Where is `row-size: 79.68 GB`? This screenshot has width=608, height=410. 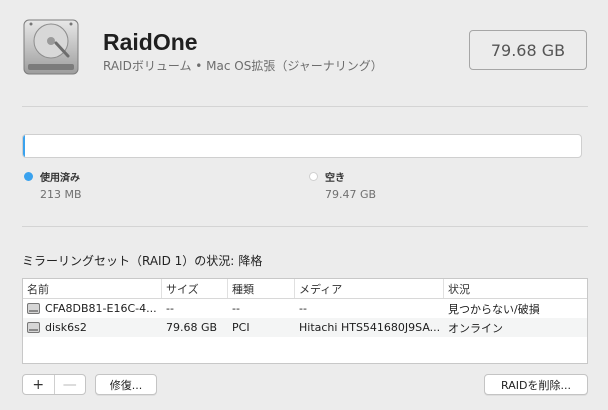 row-size: 79.68 GB is located at coordinates (192, 327).